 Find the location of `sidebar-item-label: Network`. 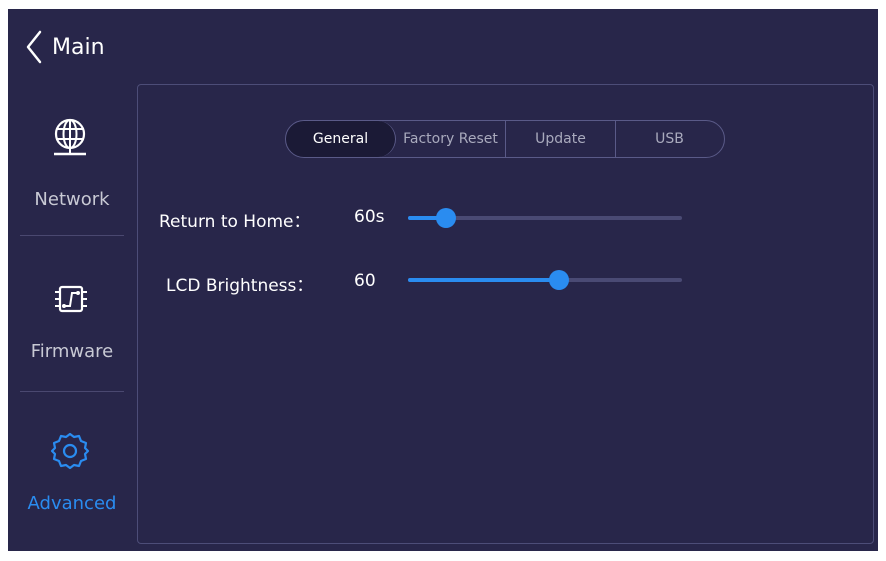

sidebar-item-label: Network is located at coordinates (72, 199).